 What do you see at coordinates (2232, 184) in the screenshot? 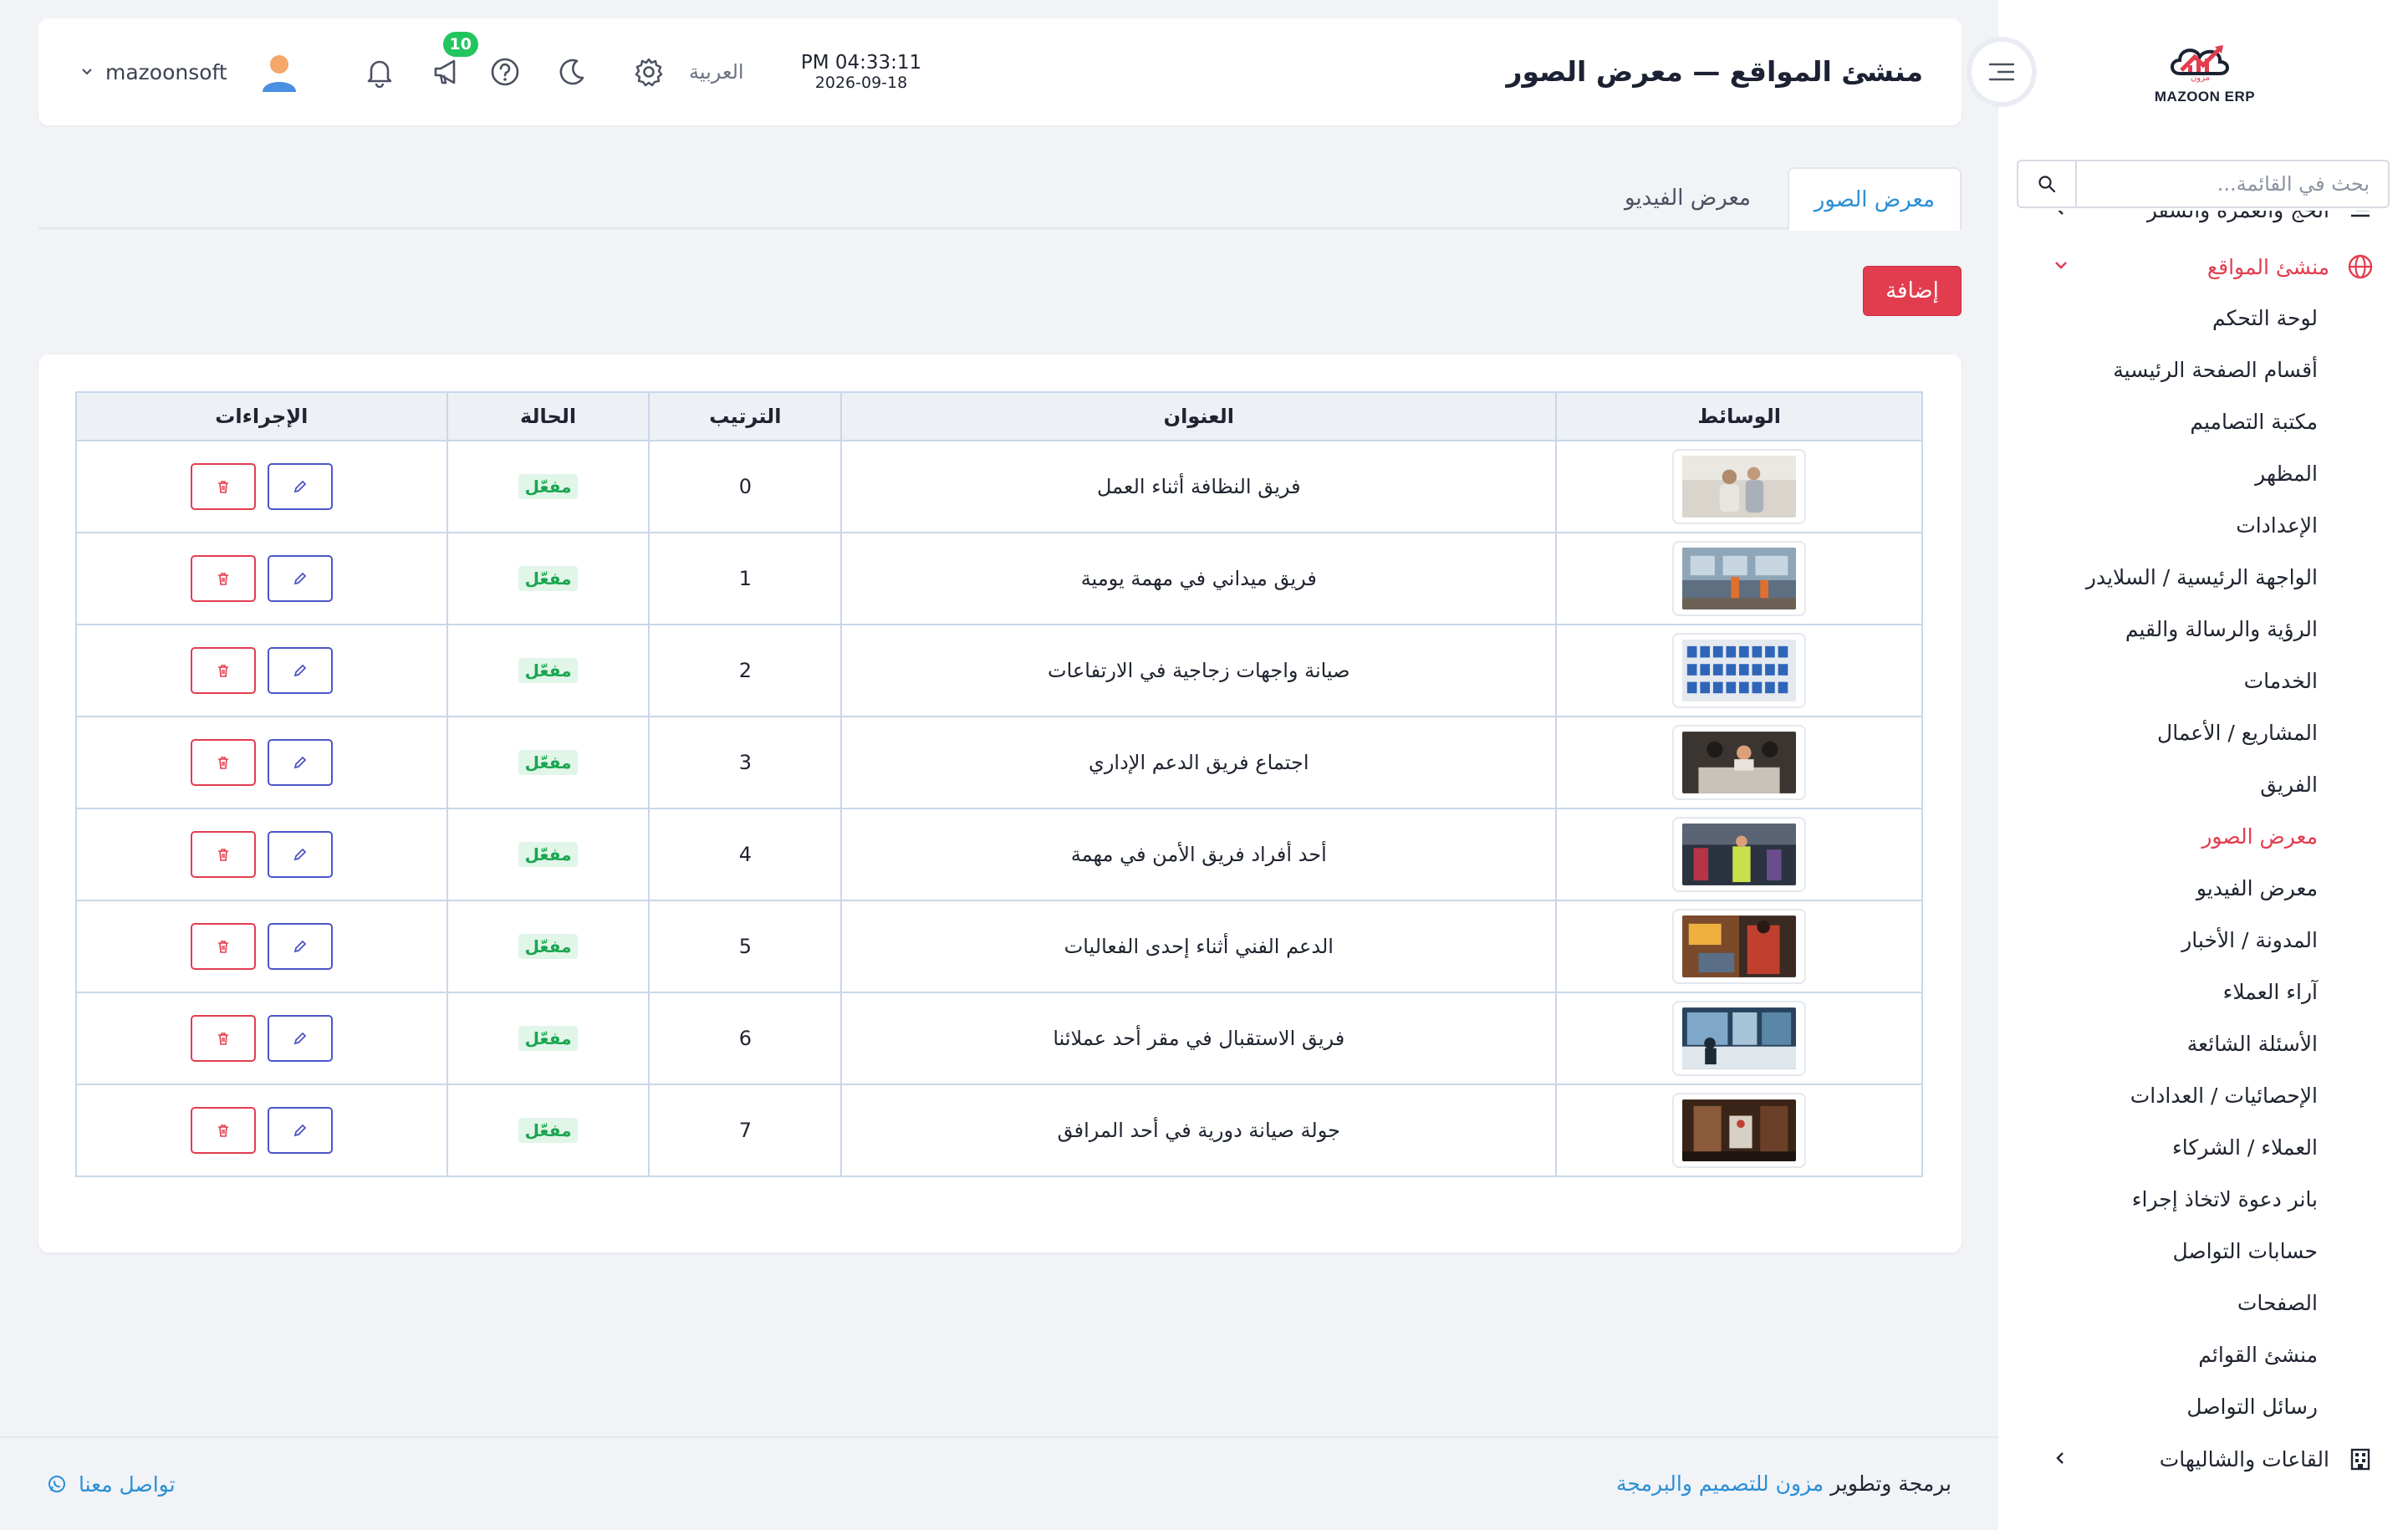
I see `sidebar-search-input` at bounding box center [2232, 184].